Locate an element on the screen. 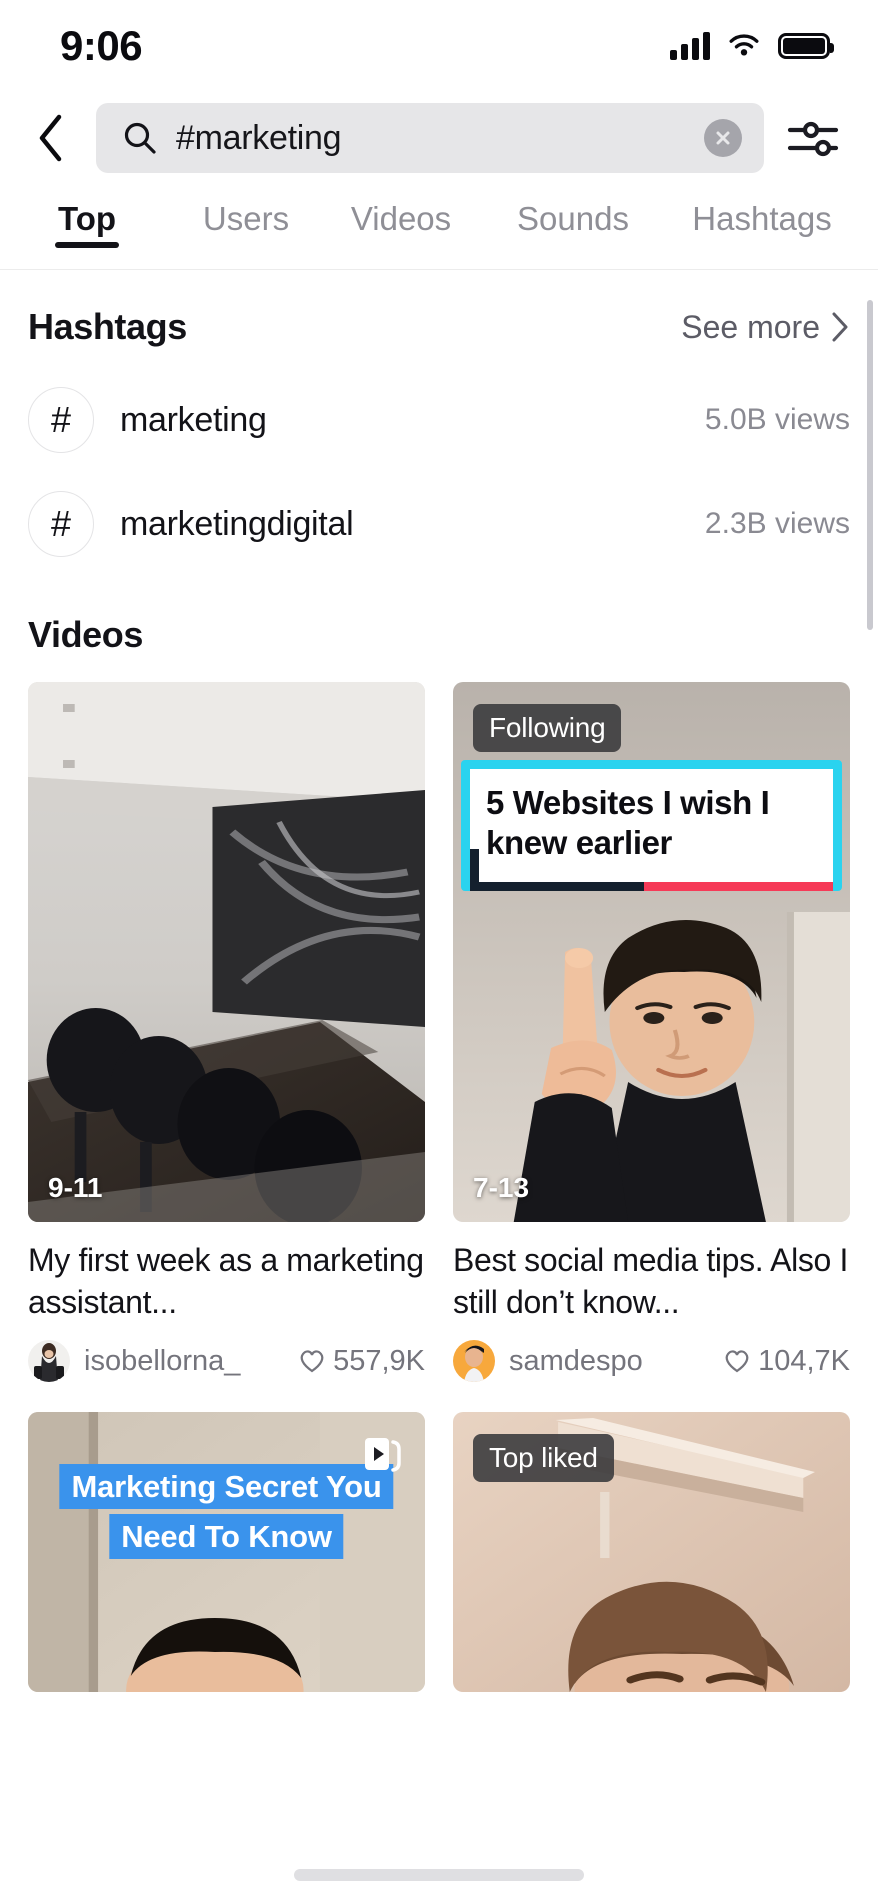 The image size is (878, 1899). back-button is located at coordinates (51, 138).